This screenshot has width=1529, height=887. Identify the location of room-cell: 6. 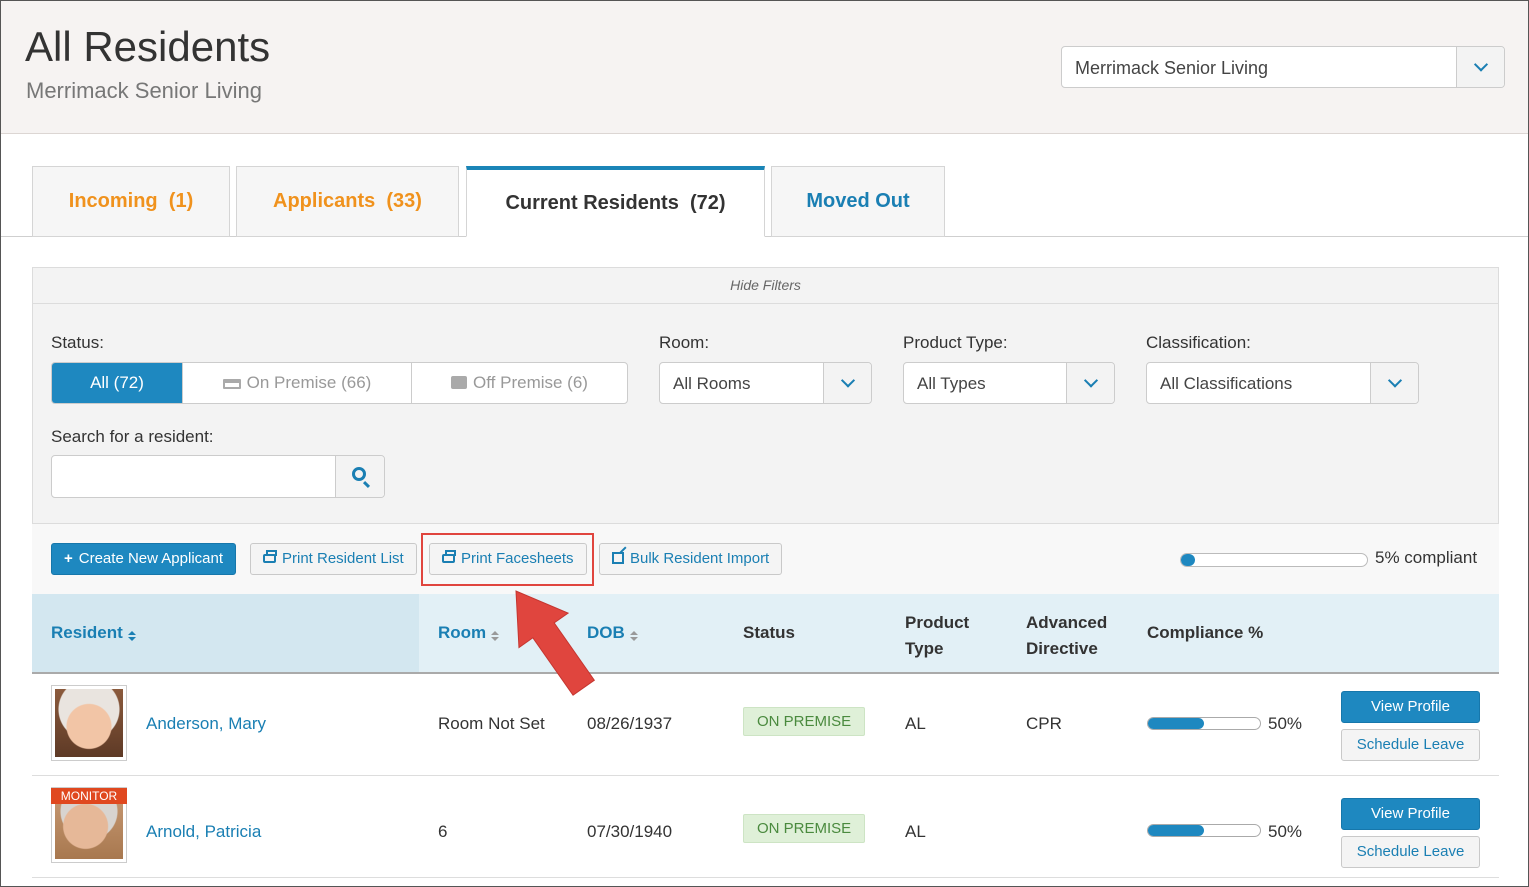
(443, 831).